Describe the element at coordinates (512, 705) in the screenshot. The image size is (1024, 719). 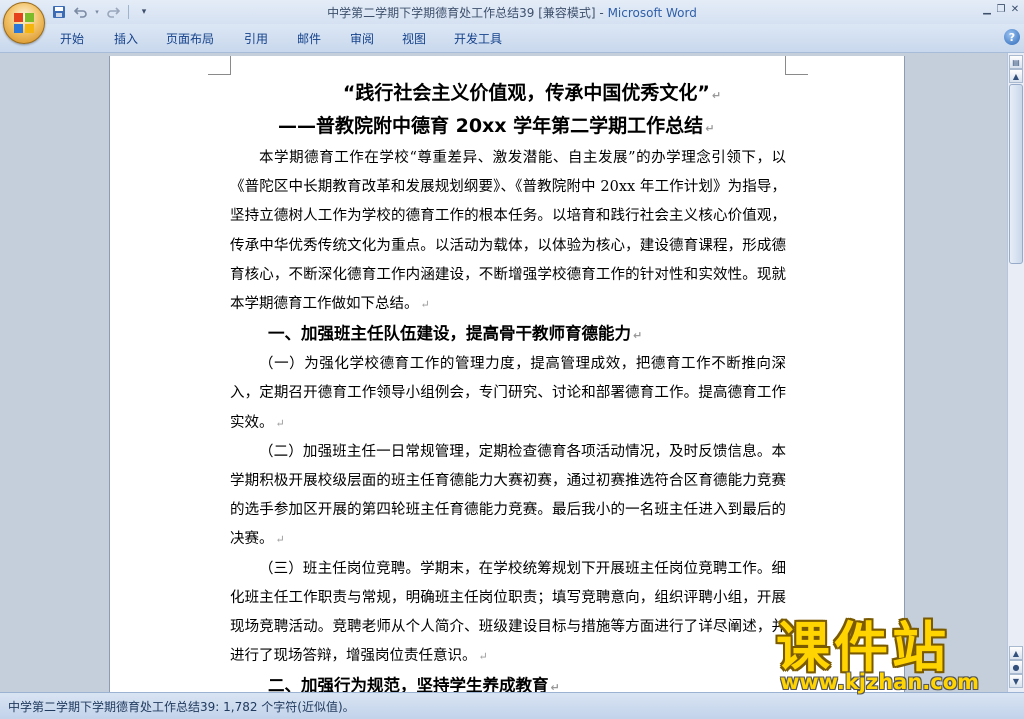
I see `status-bar: 中学第二学期下学期德育处工作总结39: 1,782 个字符(近似值)。` at that location.